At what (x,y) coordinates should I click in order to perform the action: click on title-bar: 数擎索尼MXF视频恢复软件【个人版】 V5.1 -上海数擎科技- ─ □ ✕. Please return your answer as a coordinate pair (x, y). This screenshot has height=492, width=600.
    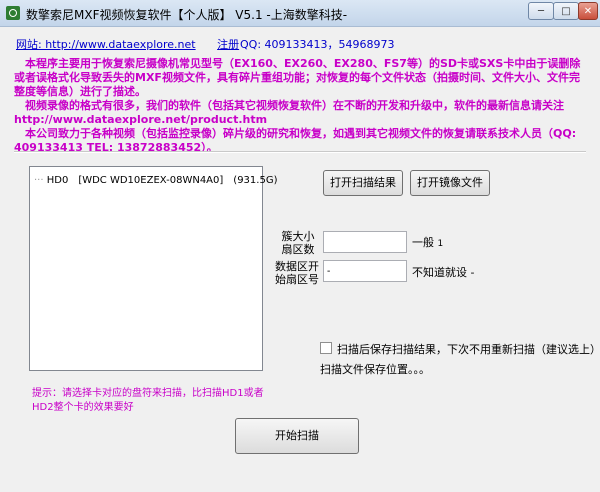
    Looking at the image, I should click on (300, 13).